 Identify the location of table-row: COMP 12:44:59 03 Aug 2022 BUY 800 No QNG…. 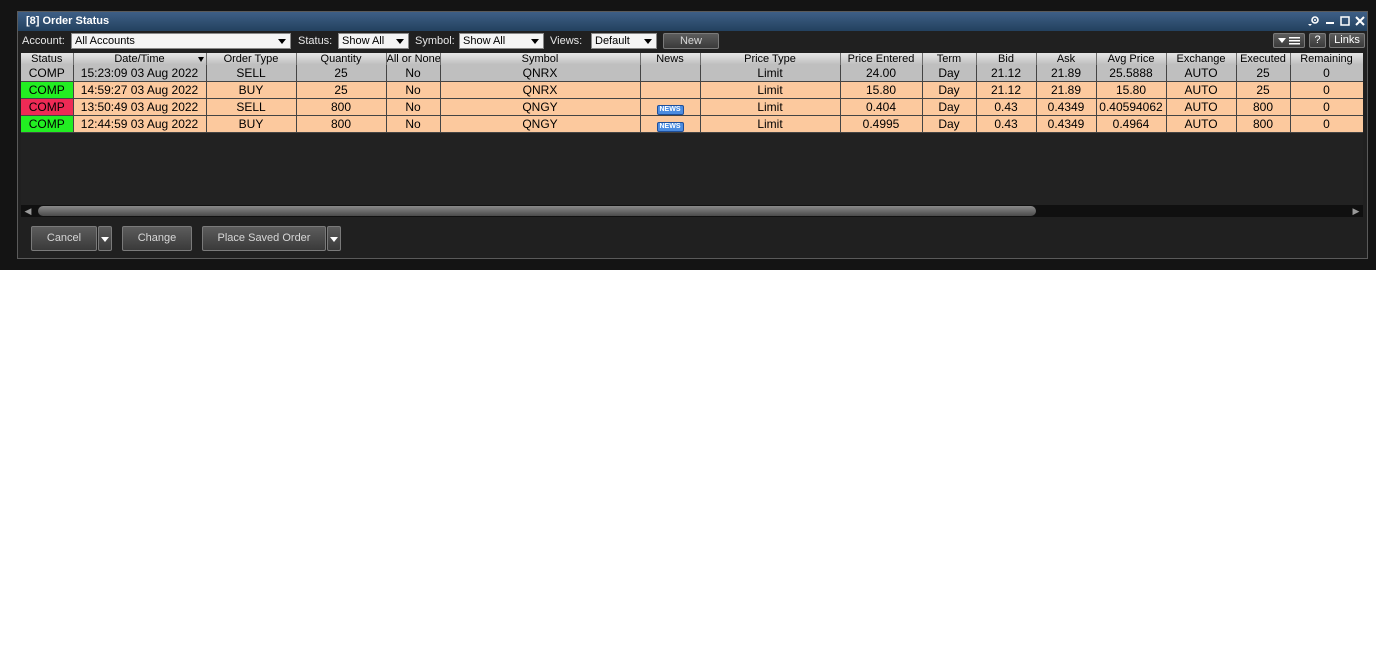
(692, 124).